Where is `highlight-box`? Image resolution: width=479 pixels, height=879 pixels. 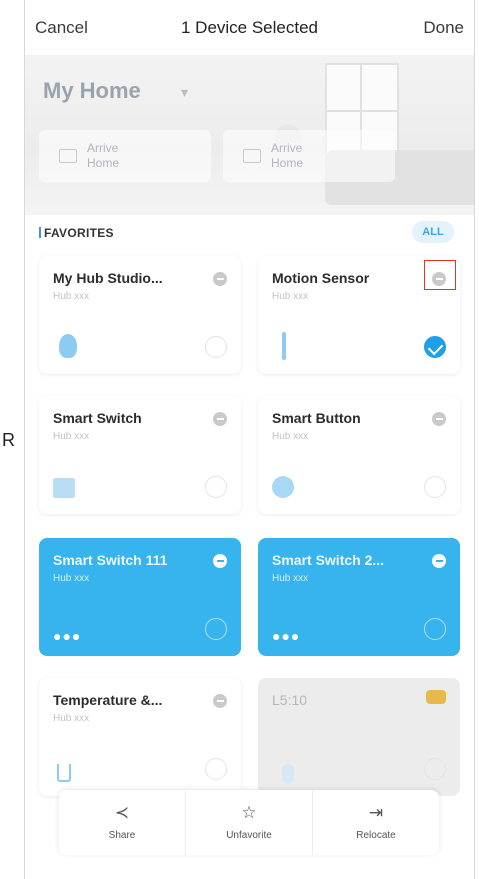
highlight-box is located at coordinates (440, 275).